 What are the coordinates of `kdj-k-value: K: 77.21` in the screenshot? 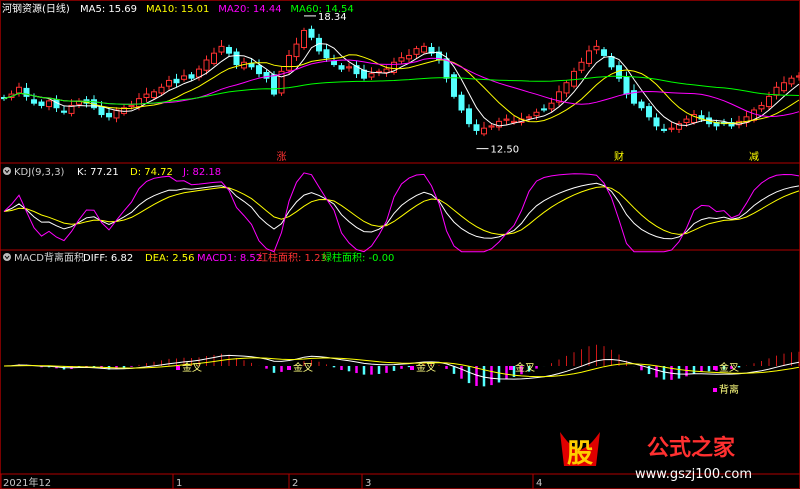 It's located at (98, 172).